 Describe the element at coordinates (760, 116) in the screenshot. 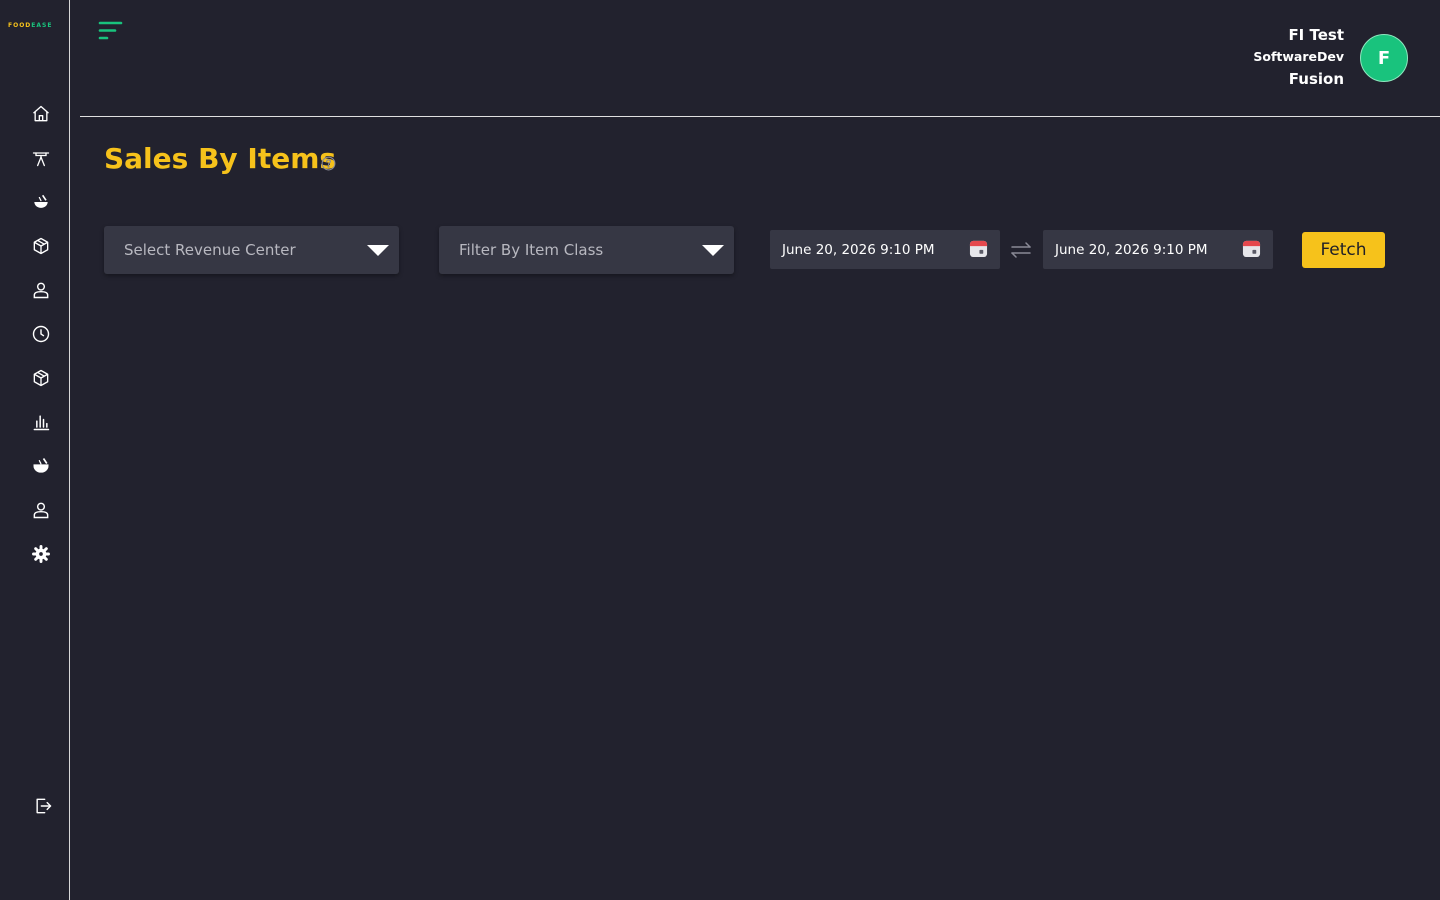

I see `header-divider` at that location.